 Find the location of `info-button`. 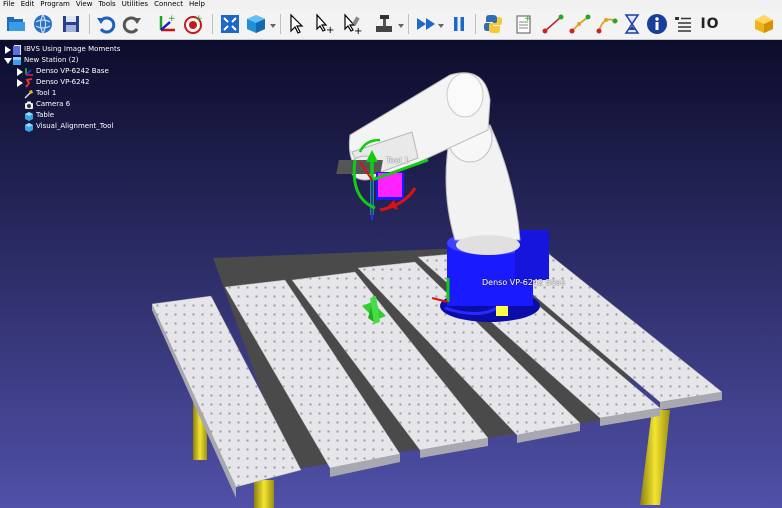

info-button is located at coordinates (657, 24).